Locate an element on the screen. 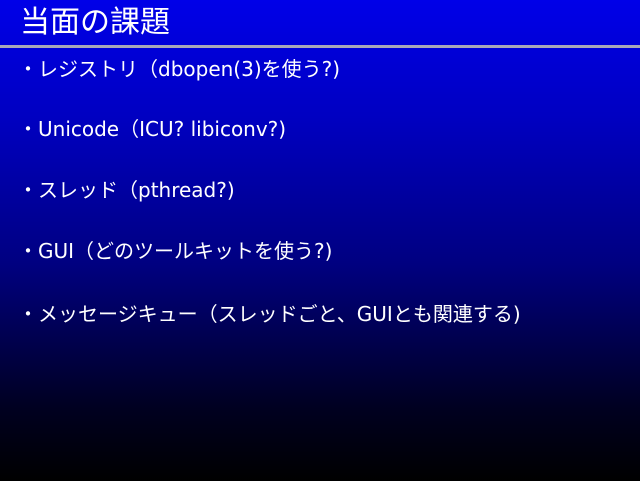 This screenshot has width=640, height=481. slide-title: 当面の課題 is located at coordinates (95, 22).